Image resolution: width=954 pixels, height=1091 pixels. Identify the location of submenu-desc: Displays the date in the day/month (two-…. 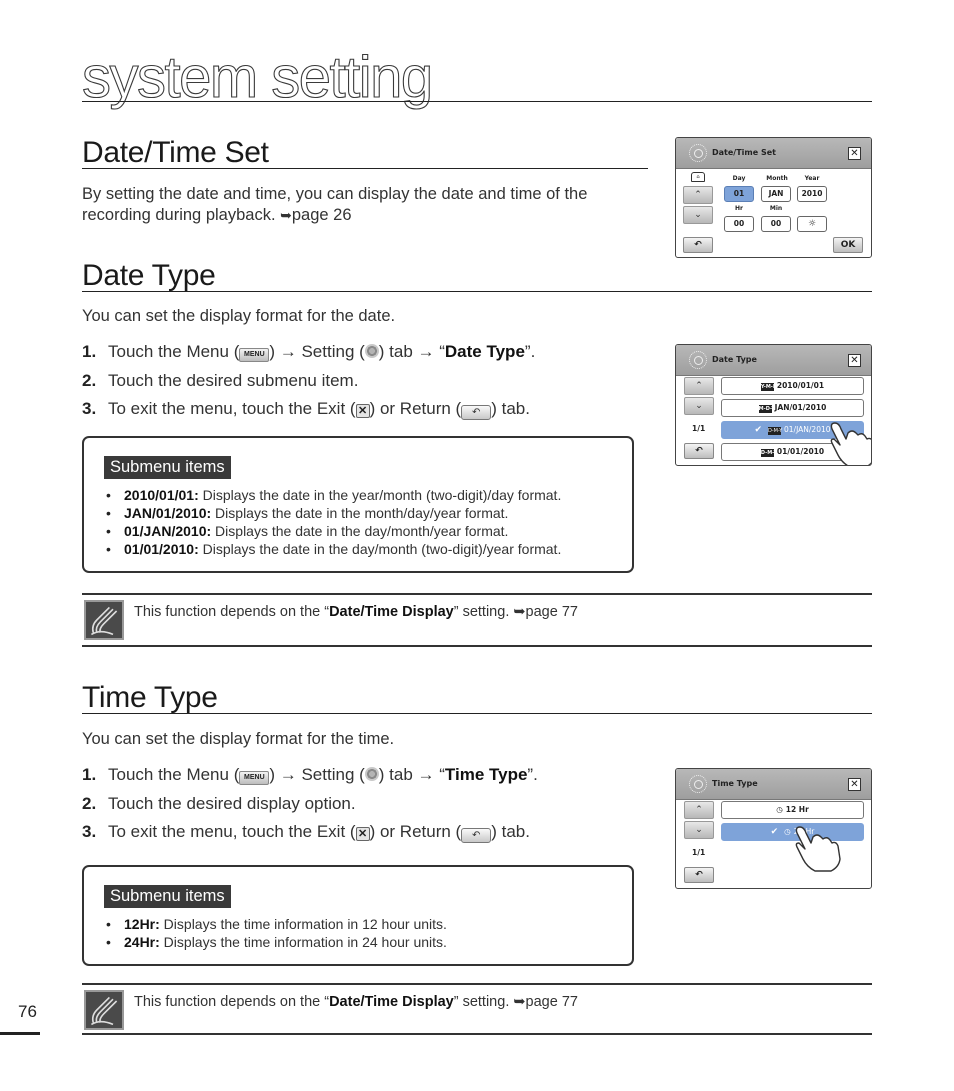
(380, 549).